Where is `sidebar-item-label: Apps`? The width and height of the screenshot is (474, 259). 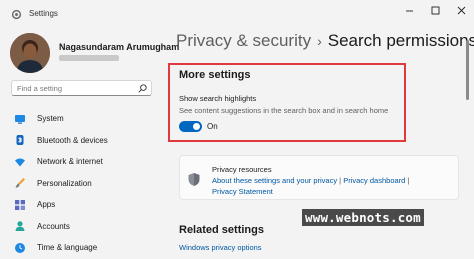 sidebar-item-label: Apps is located at coordinates (46, 205).